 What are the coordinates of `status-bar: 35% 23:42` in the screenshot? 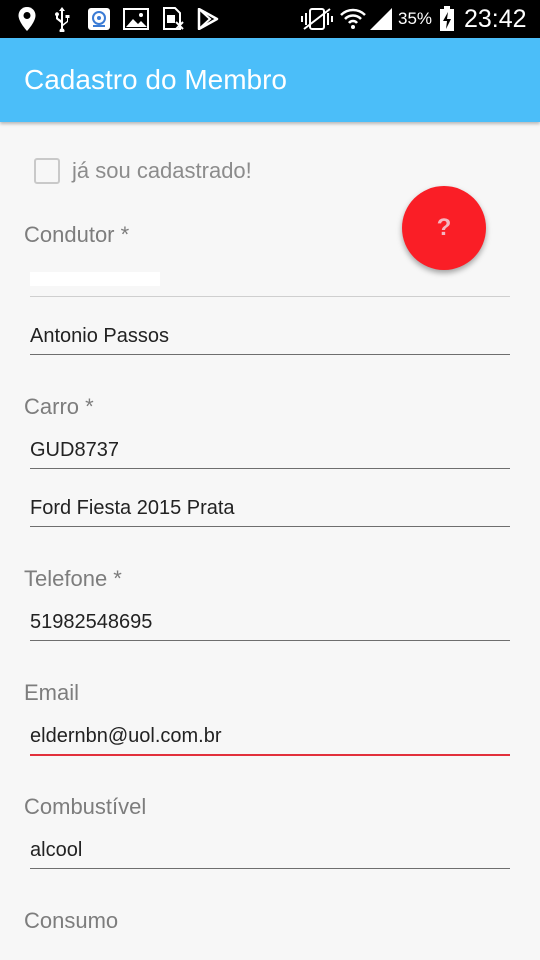 It's located at (270, 19).